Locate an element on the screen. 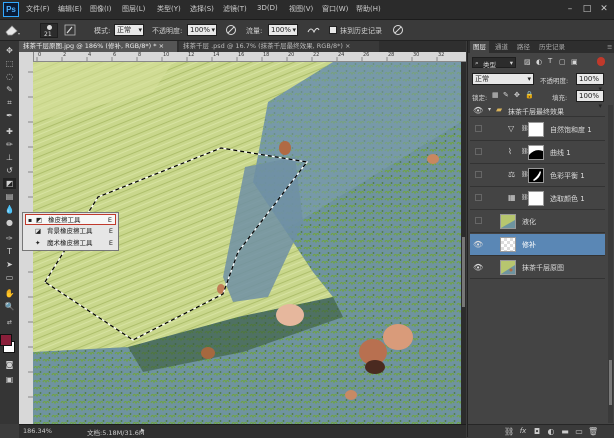  menu-file: 文件(F) is located at coordinates (38, 9).